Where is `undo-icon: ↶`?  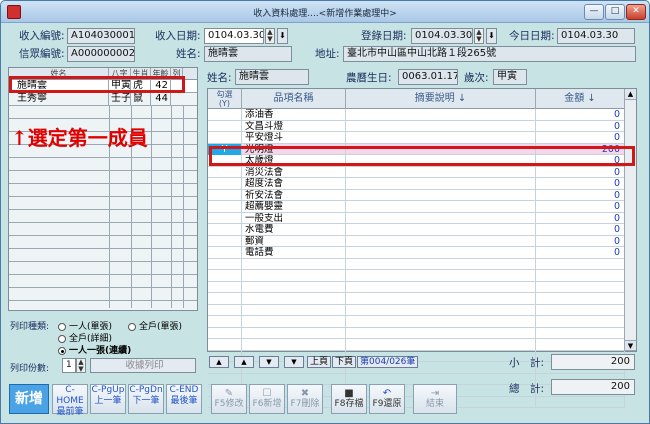
undo-icon: ↶ is located at coordinates (387, 393).